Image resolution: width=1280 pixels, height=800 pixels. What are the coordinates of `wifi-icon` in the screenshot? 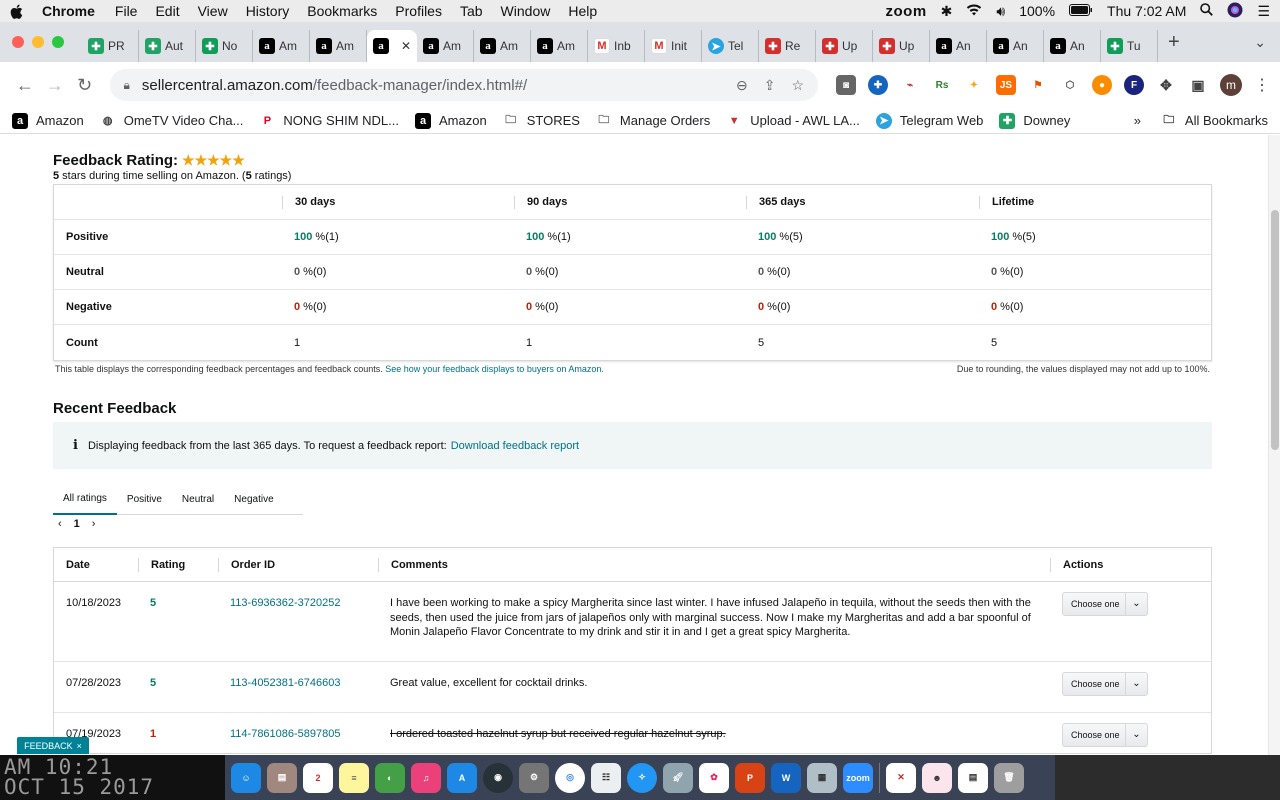 It's located at (974, 11).